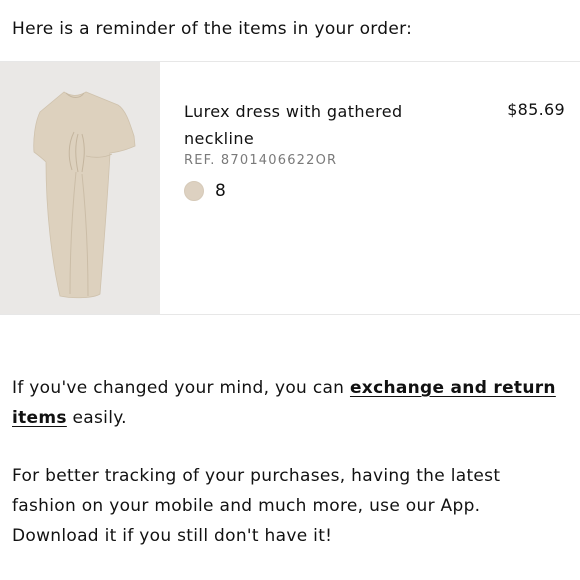 The image size is (580, 580). Describe the element at coordinates (194, 191) in the screenshot. I see `color-swatch` at that location.